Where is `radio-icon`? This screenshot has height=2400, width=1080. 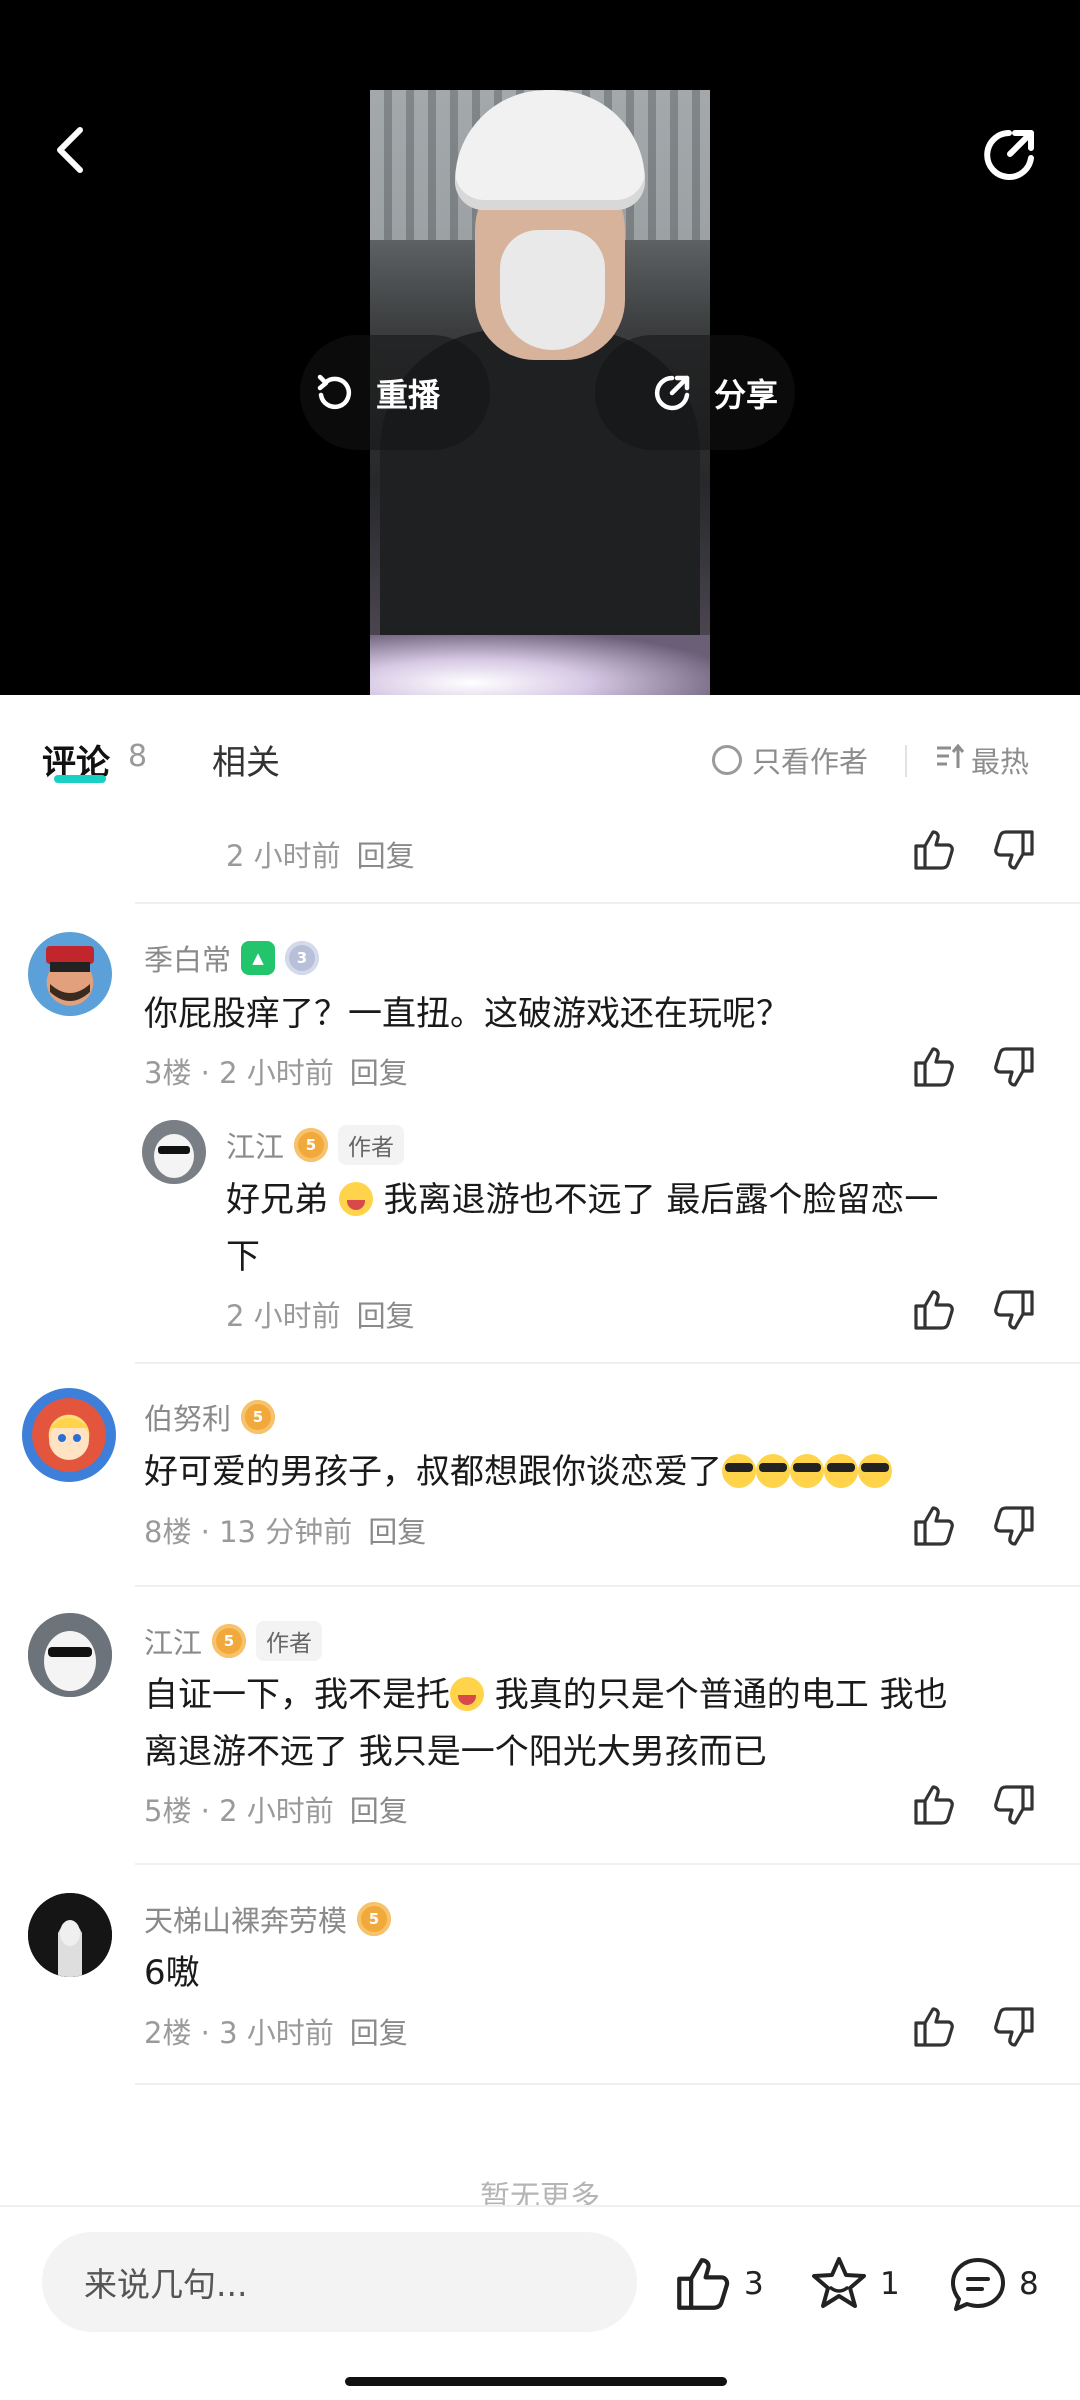 radio-icon is located at coordinates (727, 760).